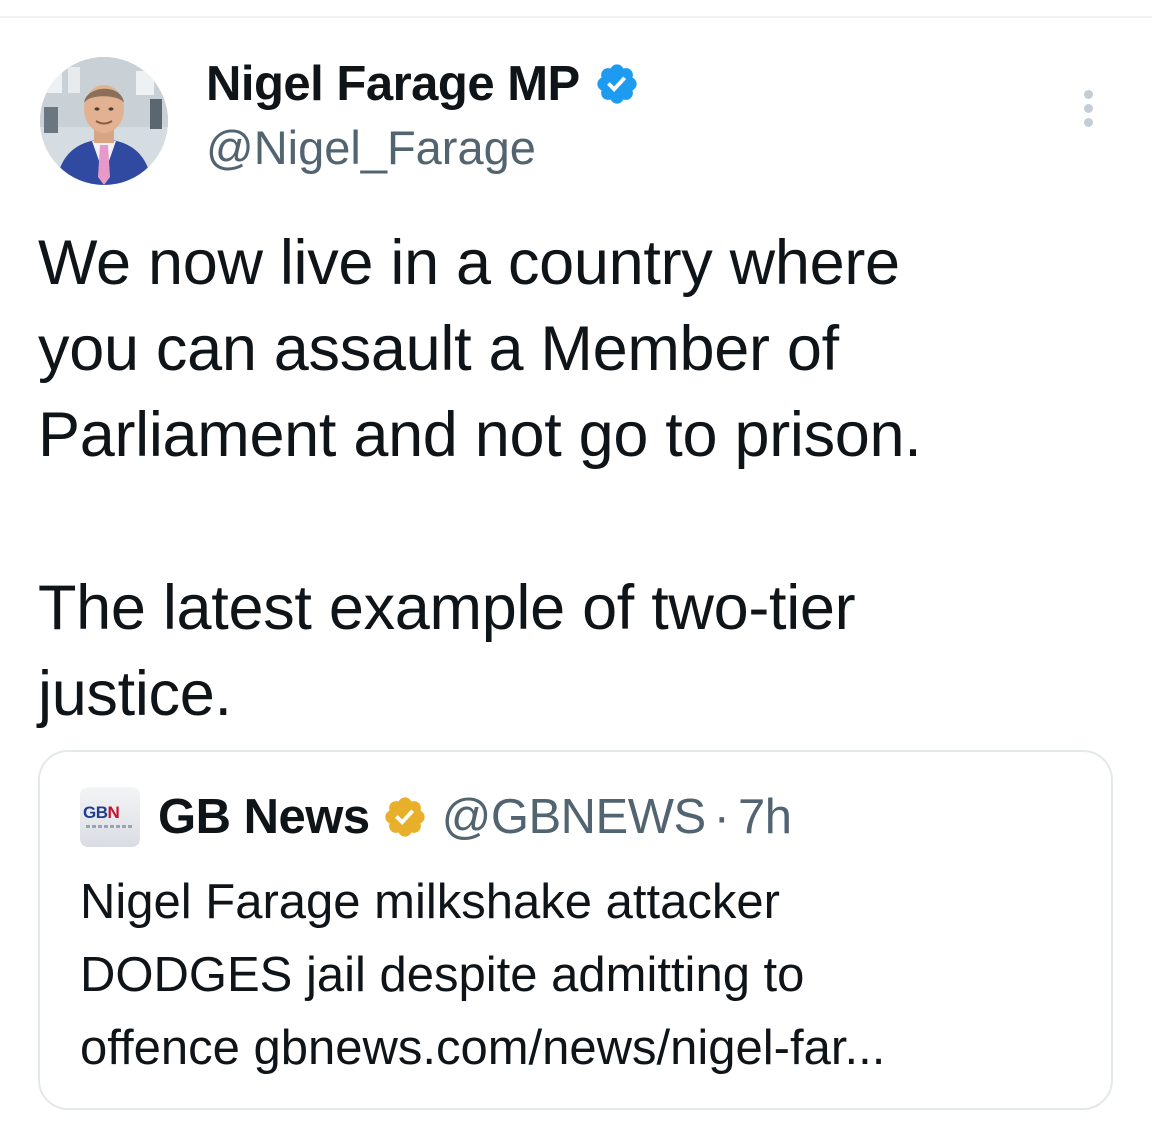 Image resolution: width=1152 pixels, height=1135 pixels. What do you see at coordinates (436, 817) in the screenshot?
I see `quoted-tweet-header: GBN GB News @GBNEWS · 7h` at bounding box center [436, 817].